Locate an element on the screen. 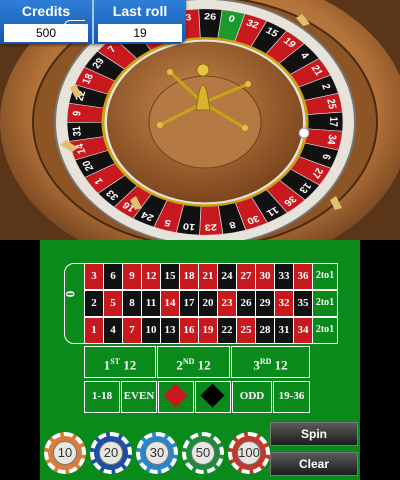 Image resolution: width=400 pixels, height=480 pixels. bet-first-dozen: 1ST 12 is located at coordinates (120, 362).